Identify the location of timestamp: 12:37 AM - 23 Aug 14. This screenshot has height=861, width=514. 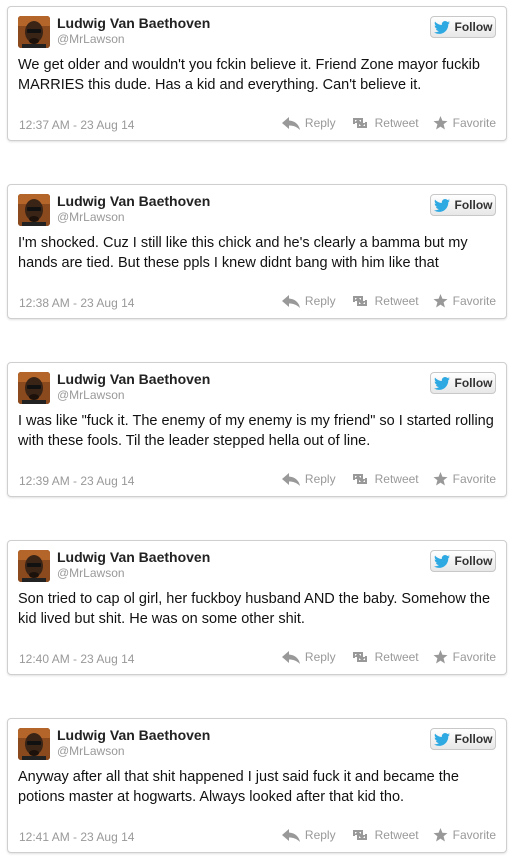
(76, 125).